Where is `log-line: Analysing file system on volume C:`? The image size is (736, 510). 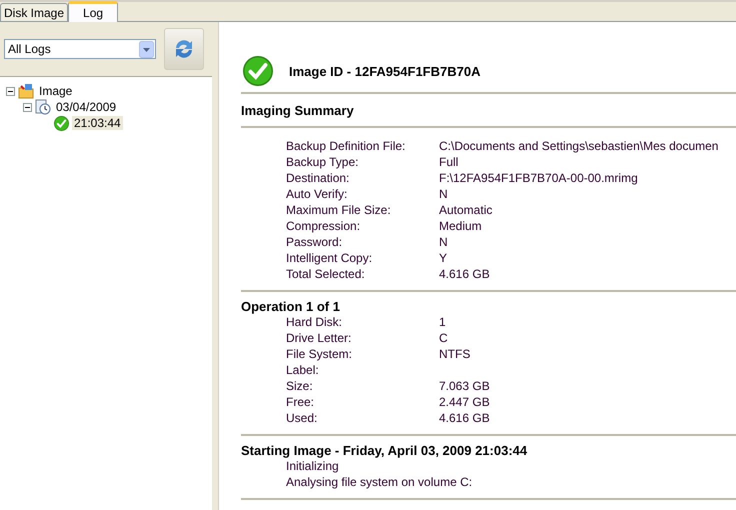 log-line: Analysing file system on volume C: is located at coordinates (379, 482).